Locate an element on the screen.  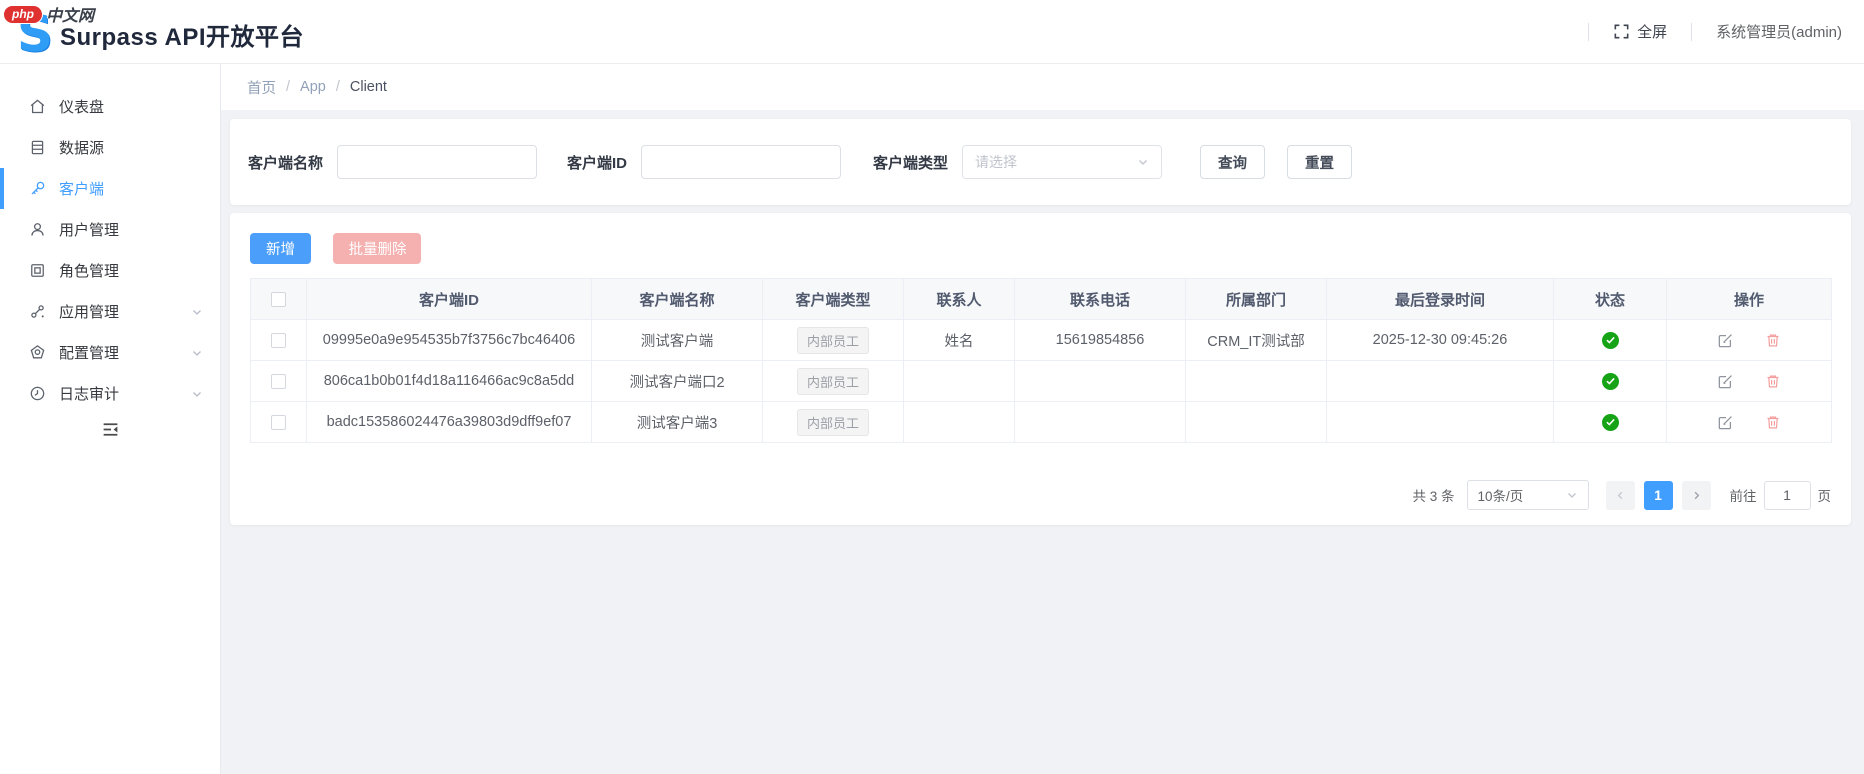
user-menu: 系统管理员(admin) is located at coordinates (1779, 31).